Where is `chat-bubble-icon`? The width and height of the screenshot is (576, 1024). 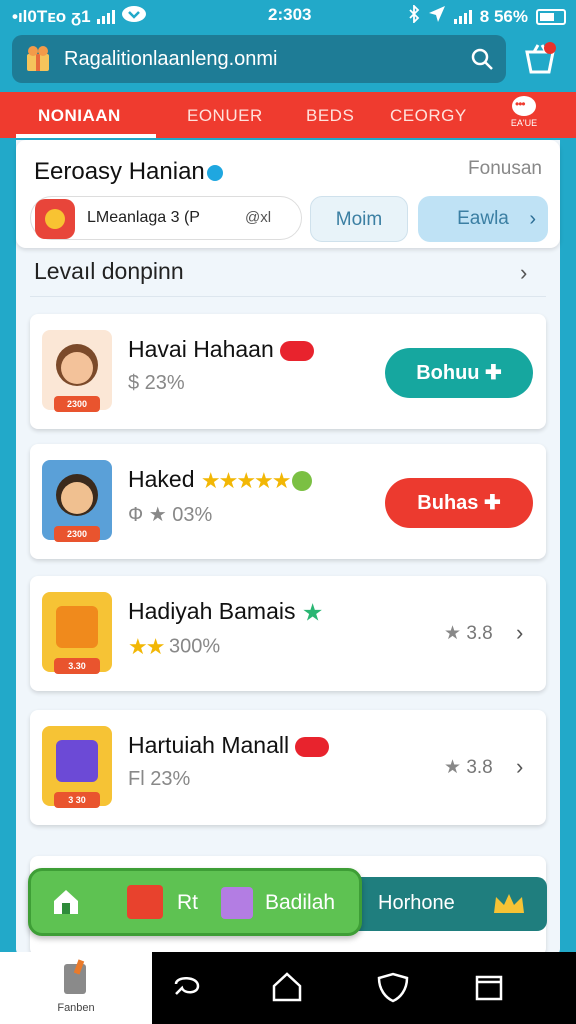 chat-bubble-icon is located at coordinates (524, 106).